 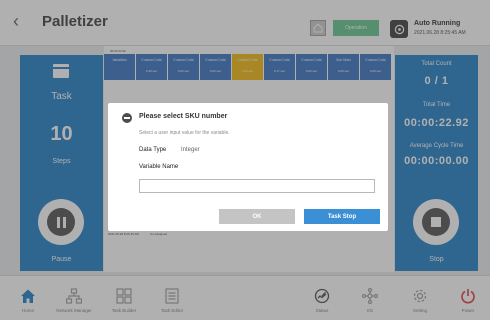 What do you see at coordinates (190, 150) in the screenshot?
I see `data-type-value: Integer` at bounding box center [190, 150].